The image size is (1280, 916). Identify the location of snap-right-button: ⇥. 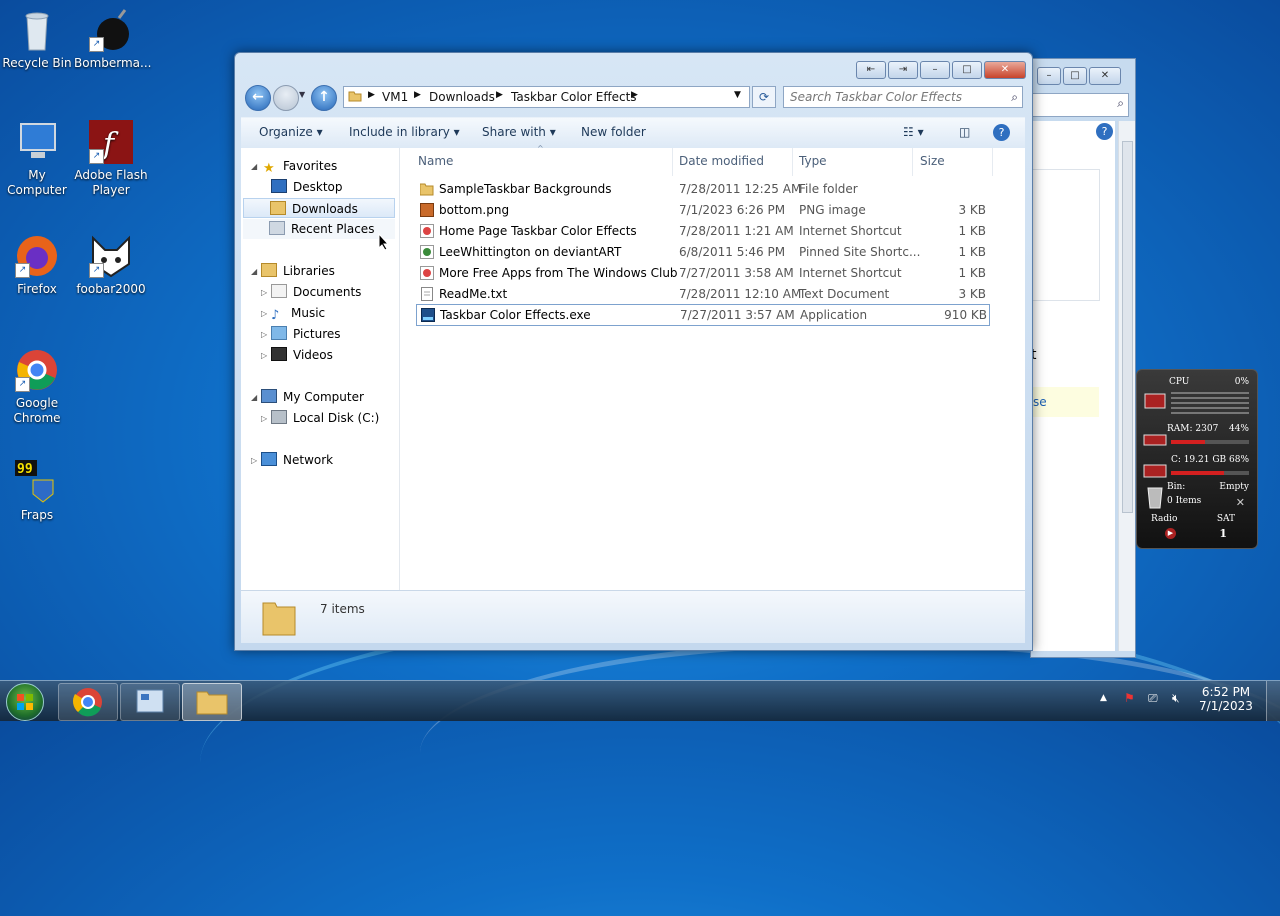
(903, 70).